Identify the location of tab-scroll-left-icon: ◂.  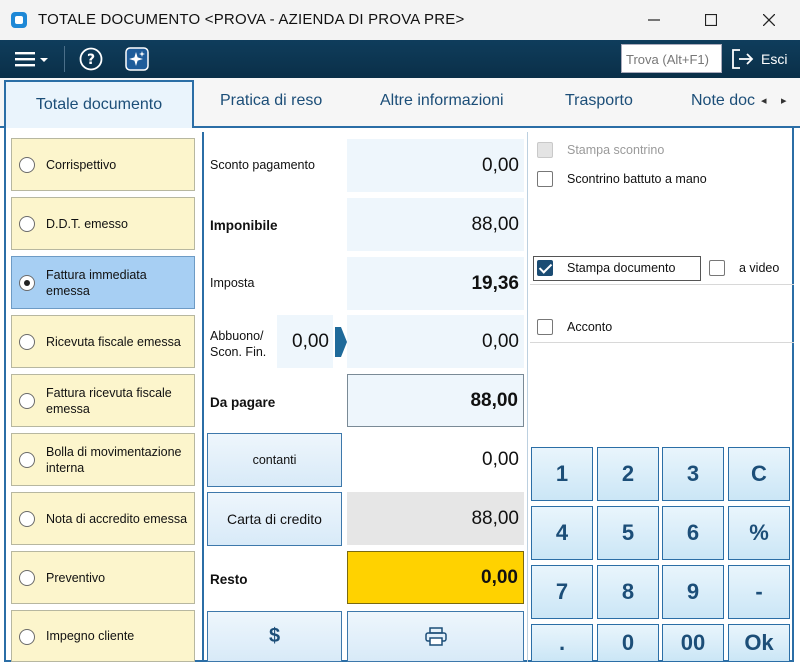
(764, 100).